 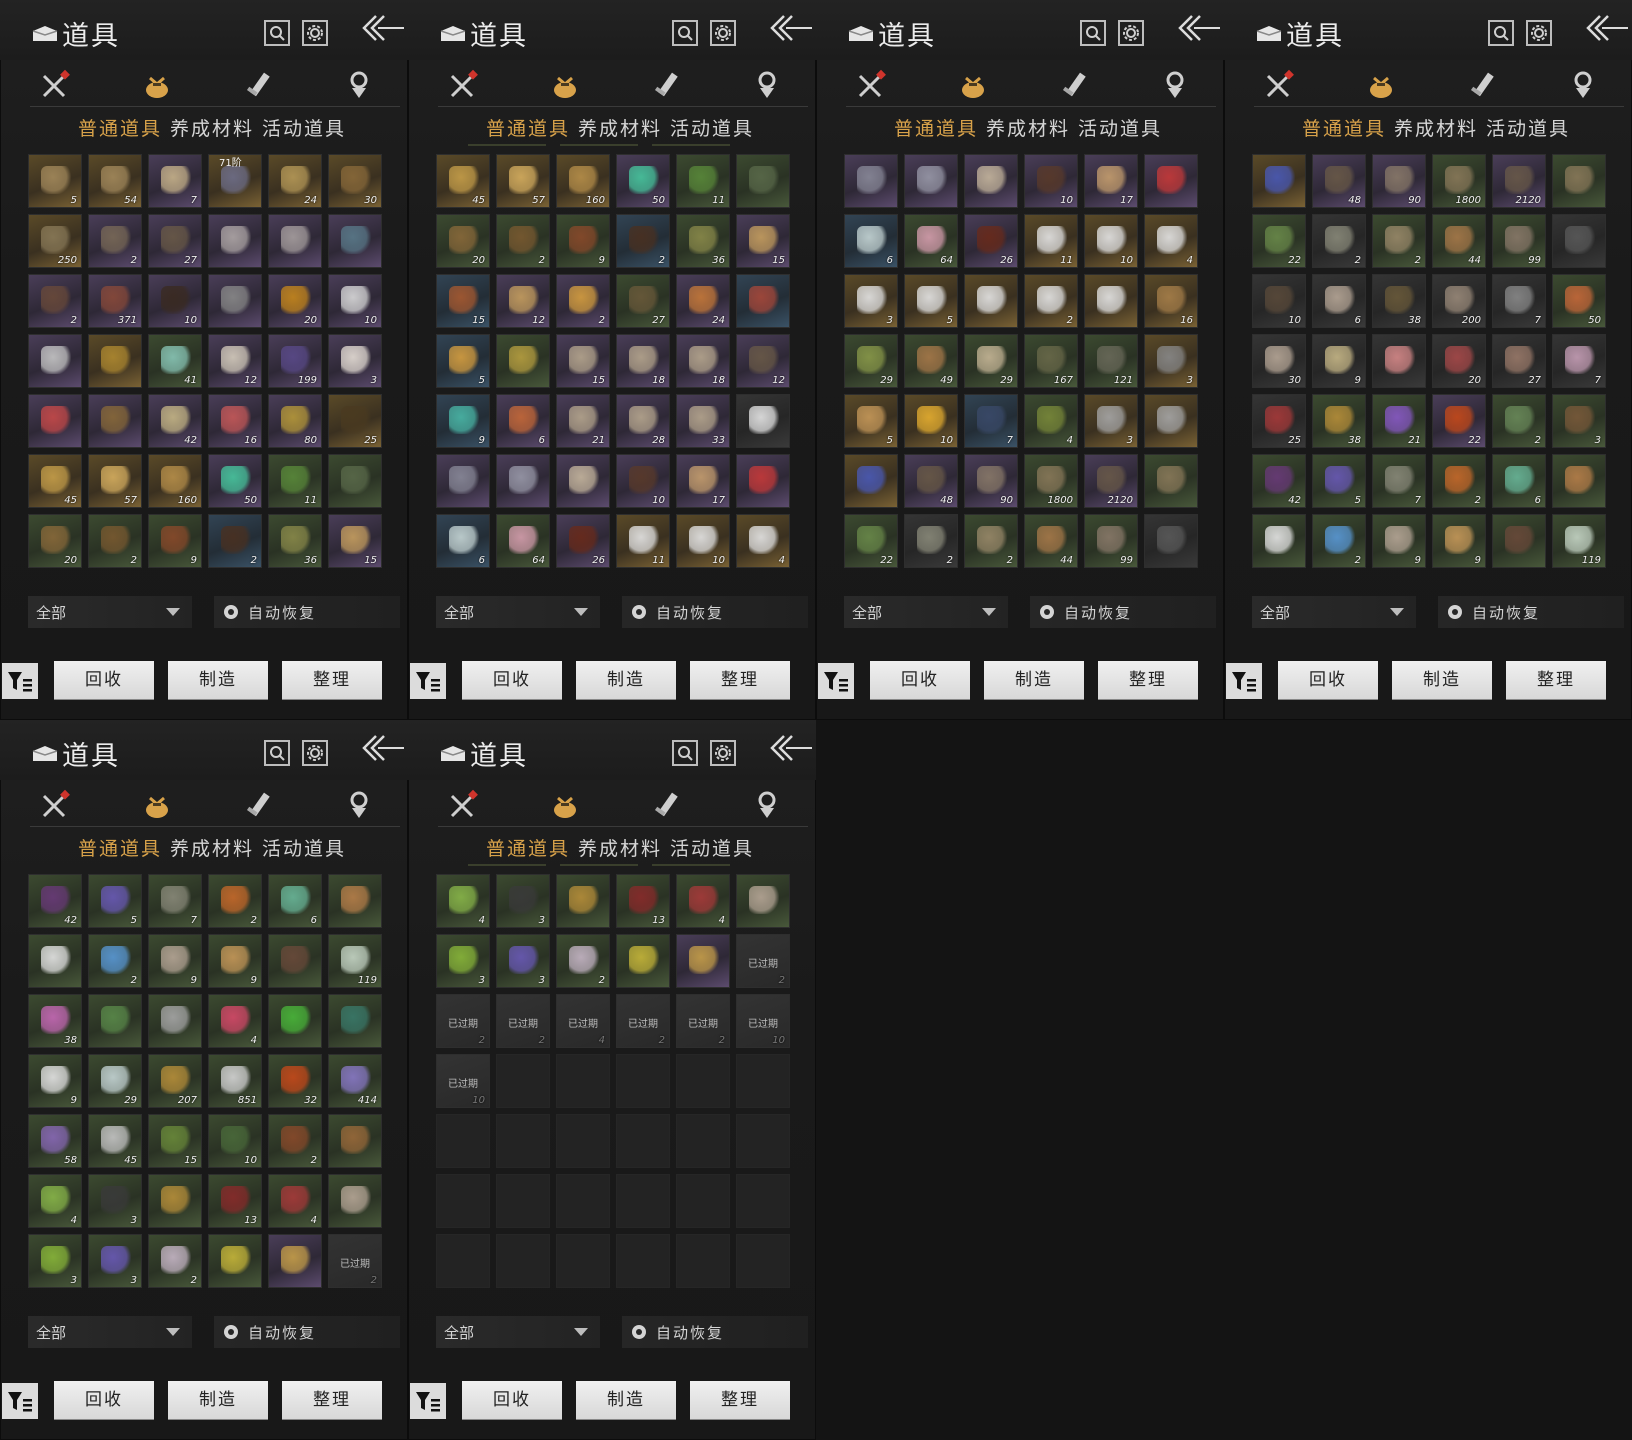 What do you see at coordinates (1279, 421) in the screenshot?
I see `item-slot: 25` at bounding box center [1279, 421].